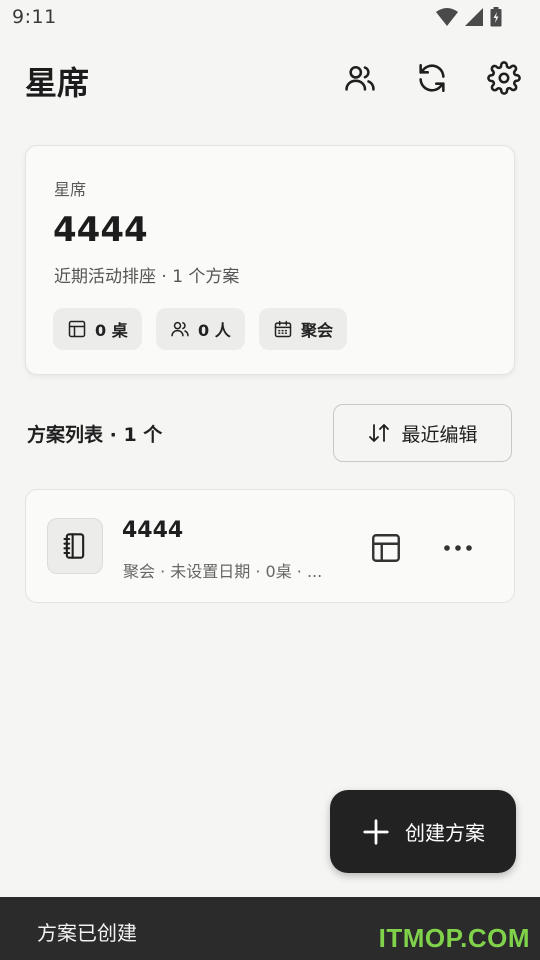 The width and height of the screenshot is (540, 960). What do you see at coordinates (153, 530) in the screenshot?
I see `plan-name: 4444` at bounding box center [153, 530].